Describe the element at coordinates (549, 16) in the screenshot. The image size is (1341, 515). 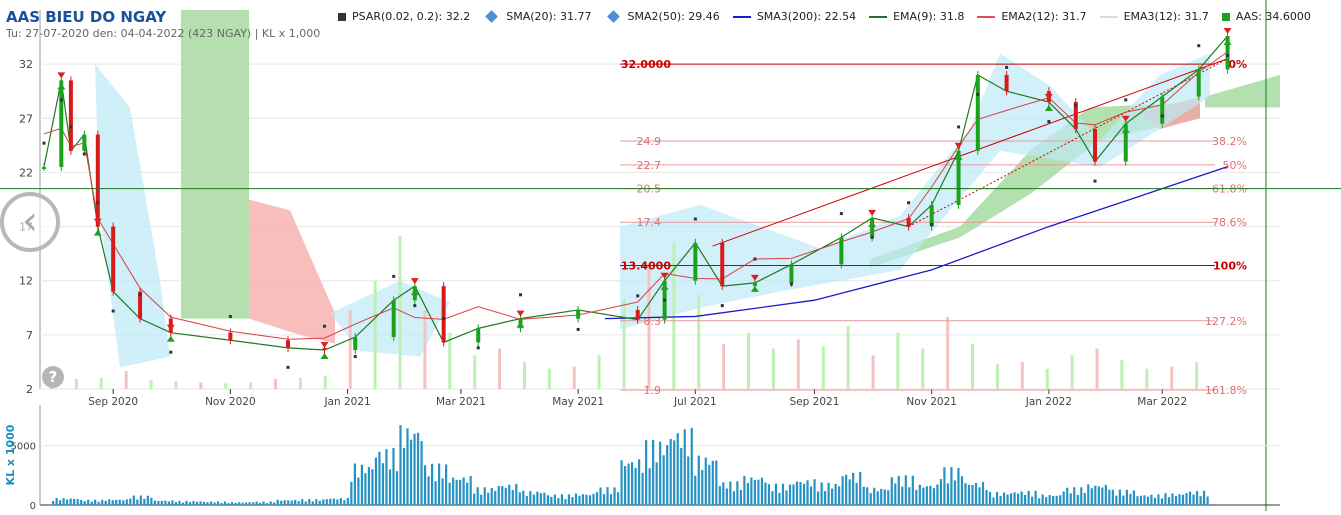
I see `legend-label: SMA(20): 31.77` at that location.